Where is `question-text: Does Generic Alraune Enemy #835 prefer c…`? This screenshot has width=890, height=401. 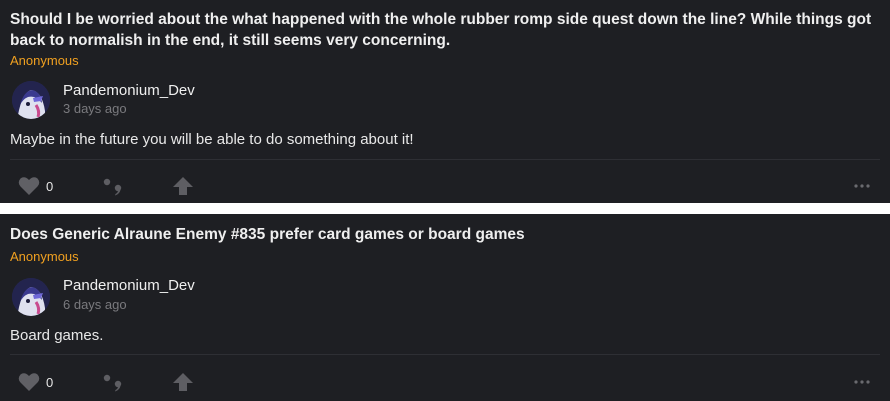 question-text: Does Generic Alraune Enemy #835 prefer c… is located at coordinates (267, 234).